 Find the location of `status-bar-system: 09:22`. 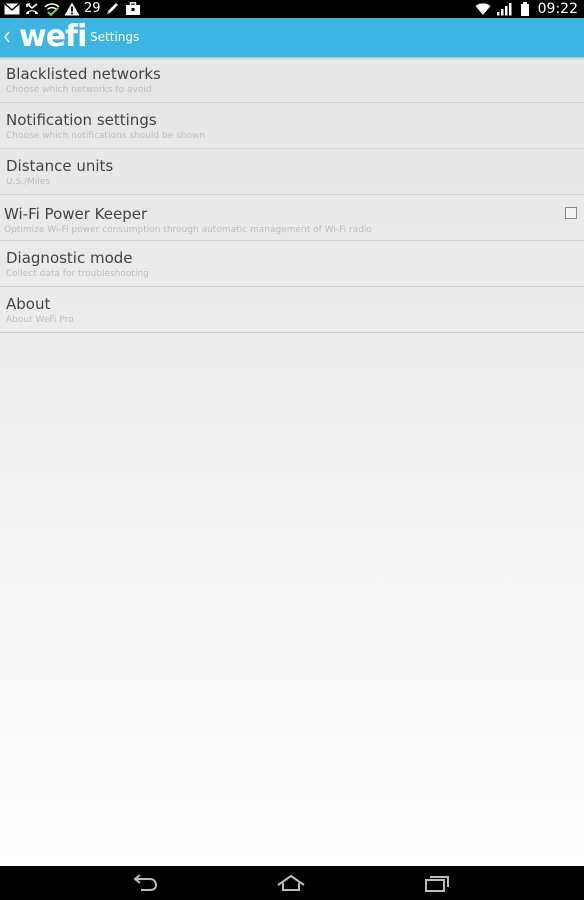

status-bar-system: 09:22 is located at coordinates (526, 9).